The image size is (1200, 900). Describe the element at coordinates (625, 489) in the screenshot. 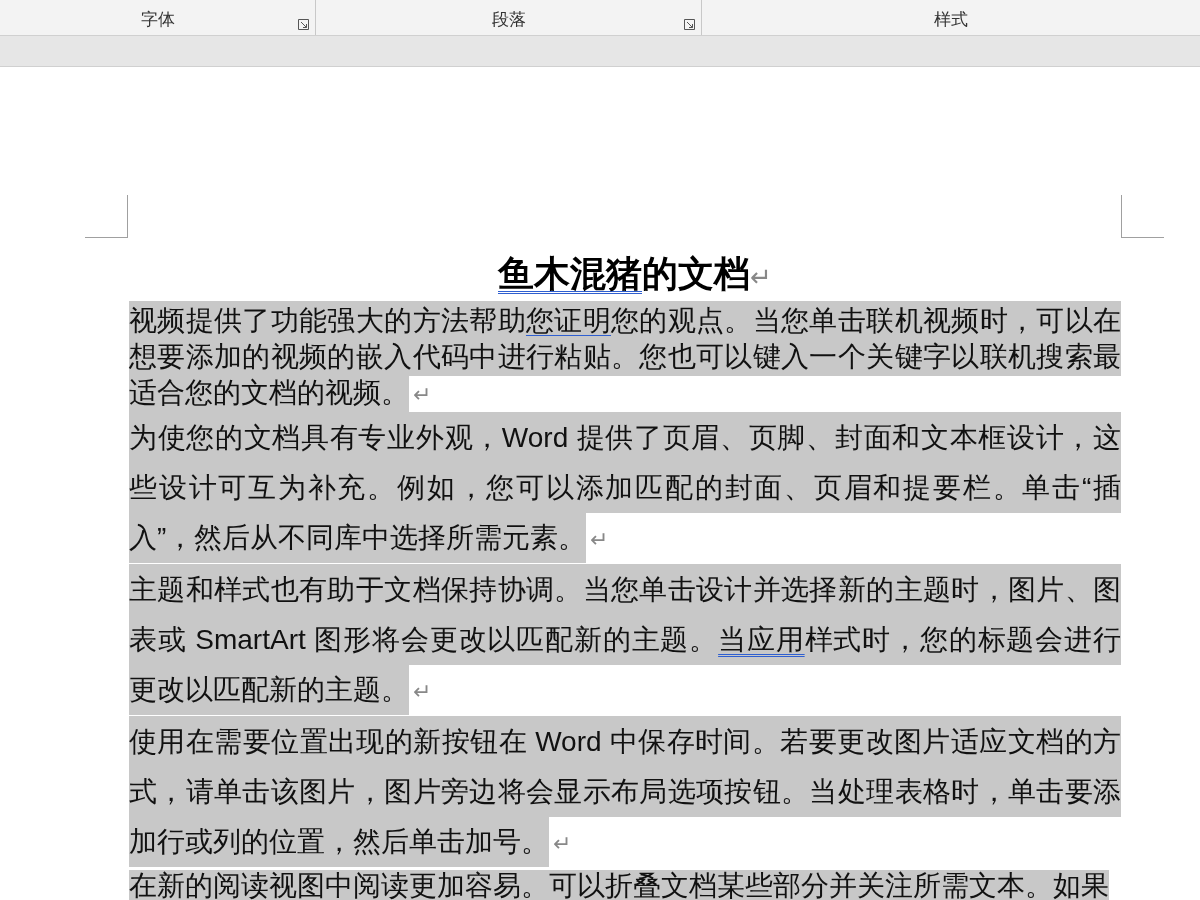

I see `paragraph-text: 为使您的文档具有专业外观，Word 提供了页眉、页脚、封面和文本框设计，这些设计可互为补充。例如，您可以添加匹配的封面、页眉和提要栏。单击“插入”，然后从不同库中选择所需元素。↵` at that location.